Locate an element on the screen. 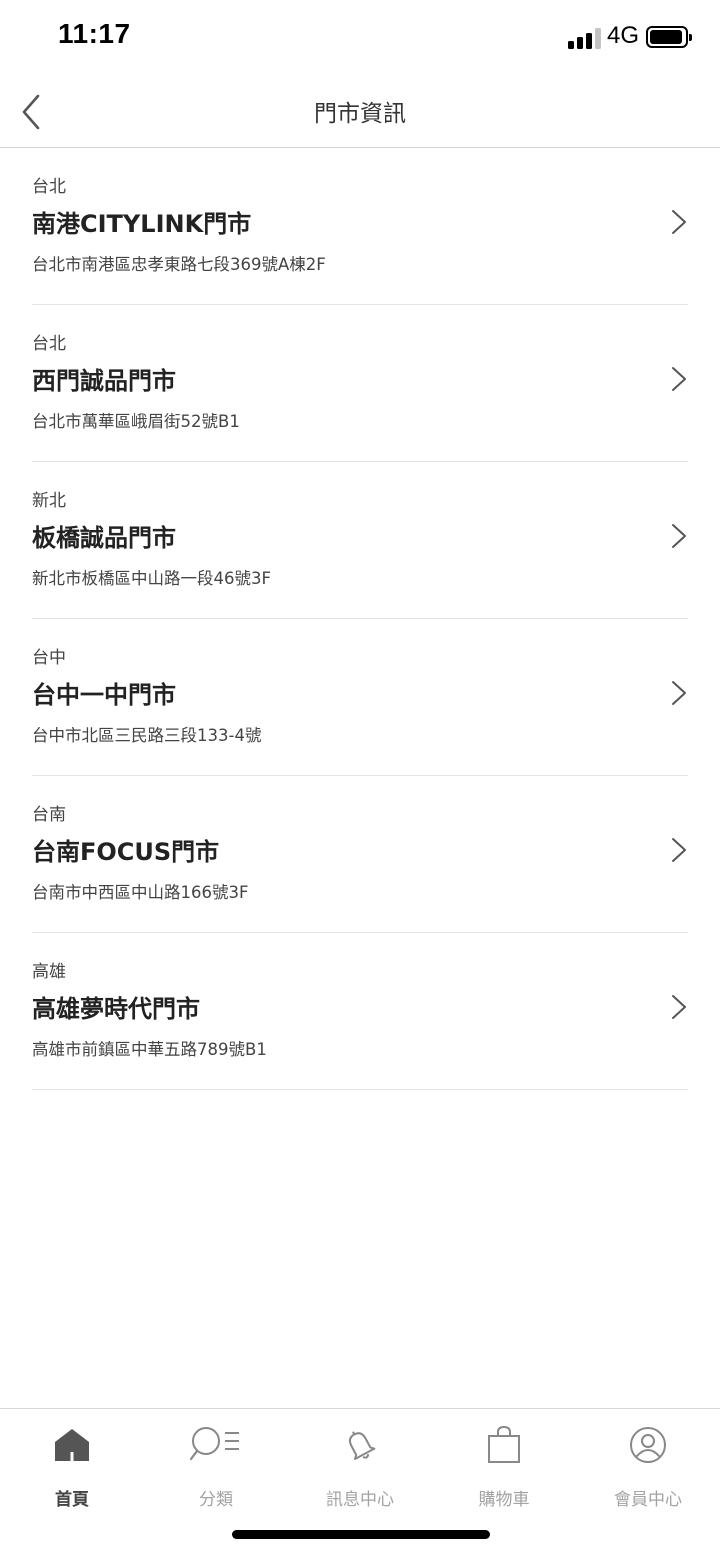 This screenshot has height=1558, width=720. store-name: 台中一中門市 is located at coordinates (104, 695).